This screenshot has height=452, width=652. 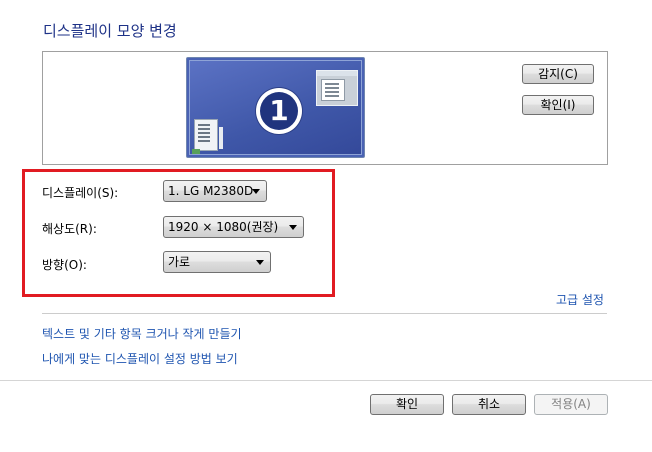 I want to click on detect-button: 감지(C), so click(x=558, y=74).